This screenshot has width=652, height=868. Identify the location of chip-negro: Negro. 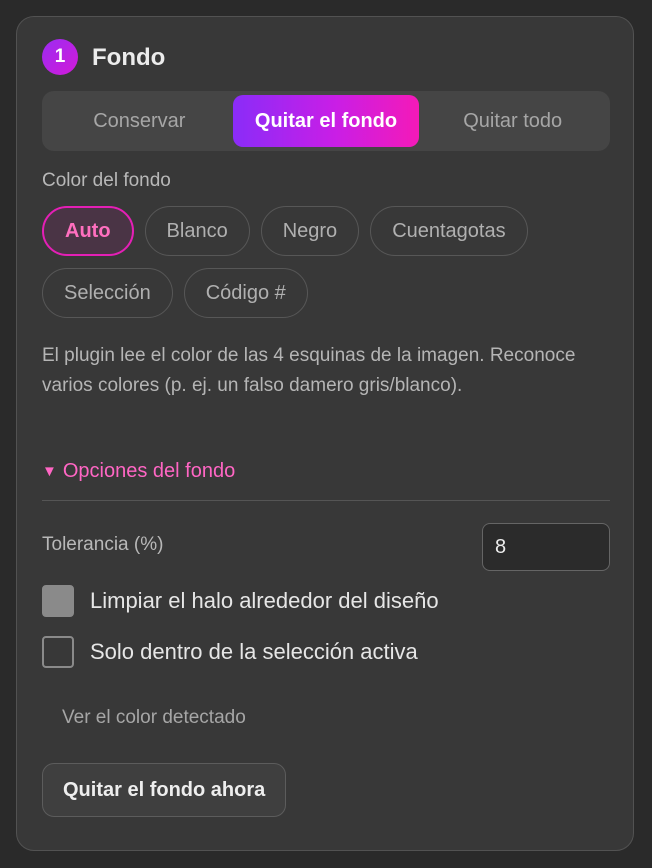
(310, 231).